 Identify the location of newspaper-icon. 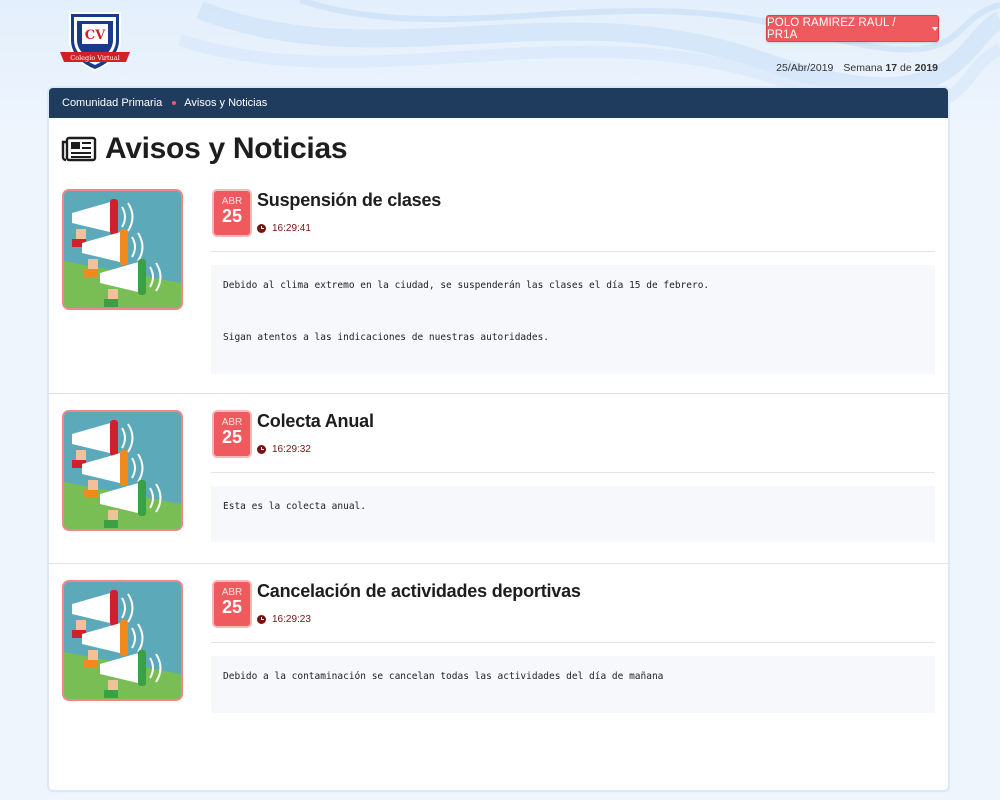
(79, 149).